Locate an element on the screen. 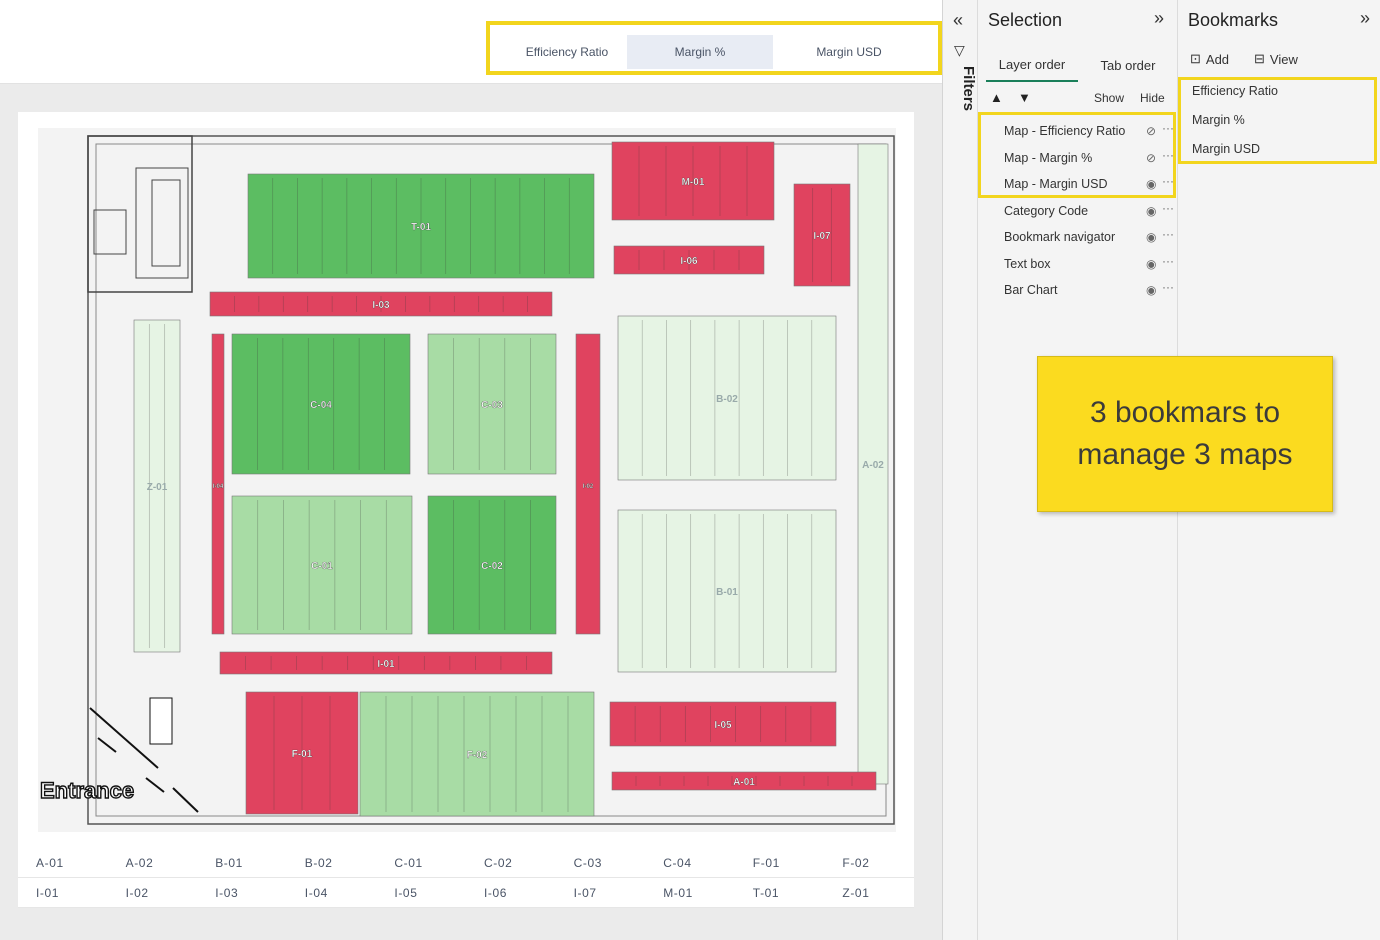  zone-b-01: B-01 is located at coordinates (727, 591).